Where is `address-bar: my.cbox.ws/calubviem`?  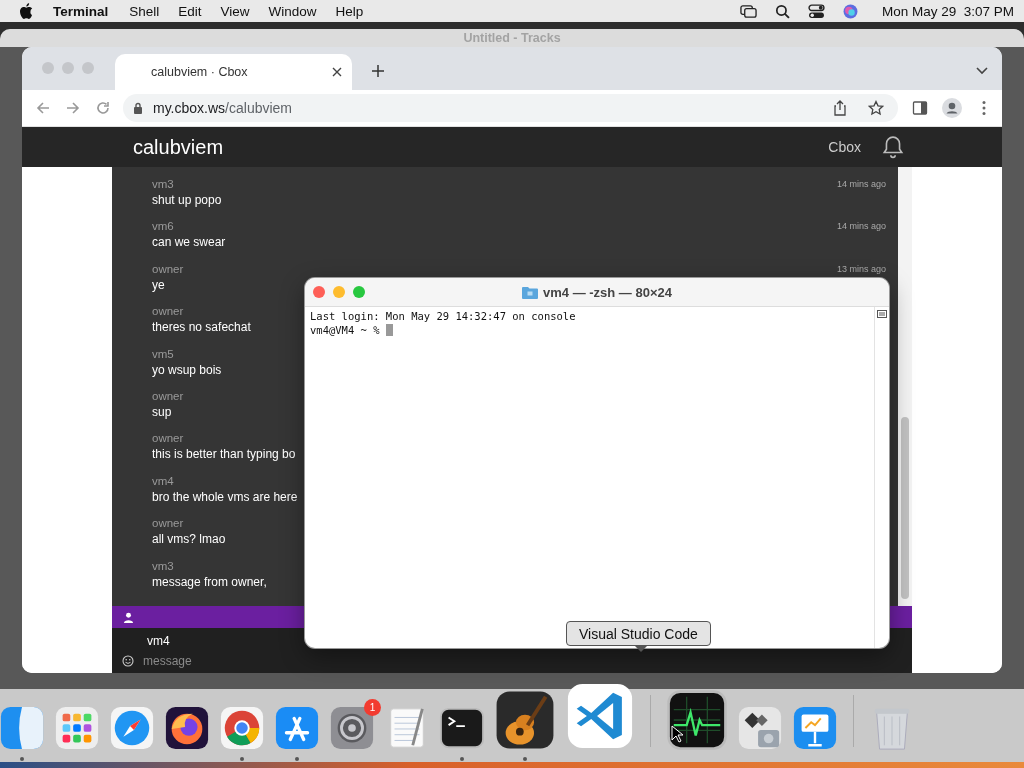
address-bar: my.cbox.ws/calubviem is located at coordinates (510, 108).